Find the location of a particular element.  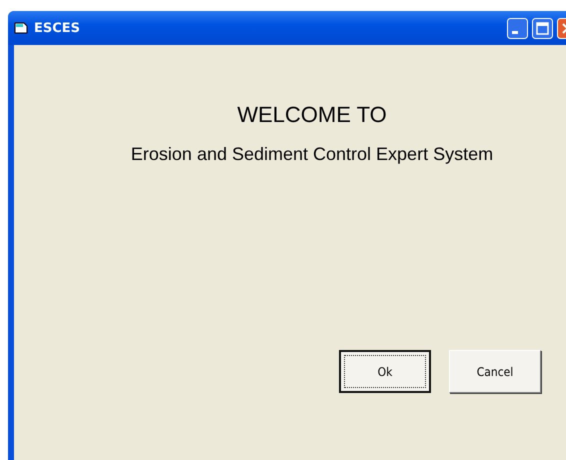

minimize-icon is located at coordinates (517, 28).